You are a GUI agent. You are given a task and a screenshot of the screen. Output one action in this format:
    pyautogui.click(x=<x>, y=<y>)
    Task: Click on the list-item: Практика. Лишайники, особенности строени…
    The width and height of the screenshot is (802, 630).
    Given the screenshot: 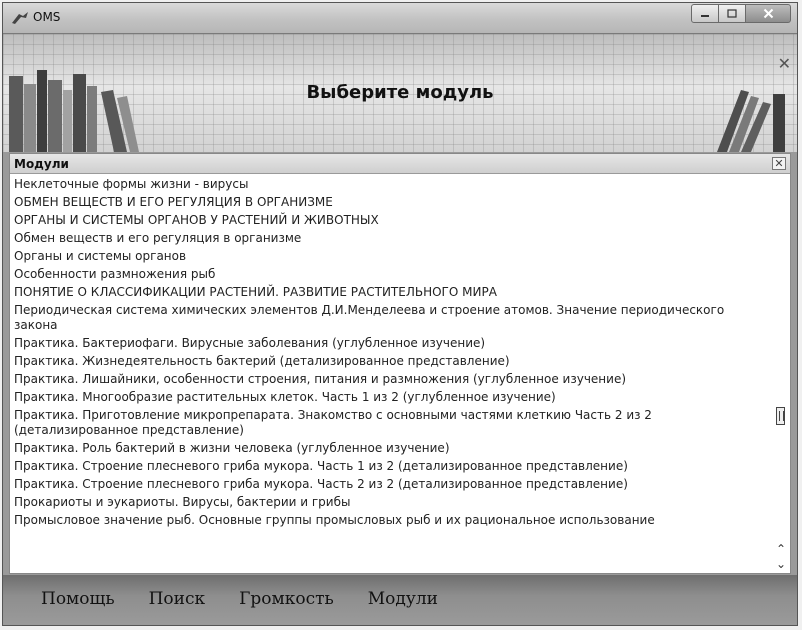 What is the action you would take?
    pyautogui.click(x=391, y=380)
    